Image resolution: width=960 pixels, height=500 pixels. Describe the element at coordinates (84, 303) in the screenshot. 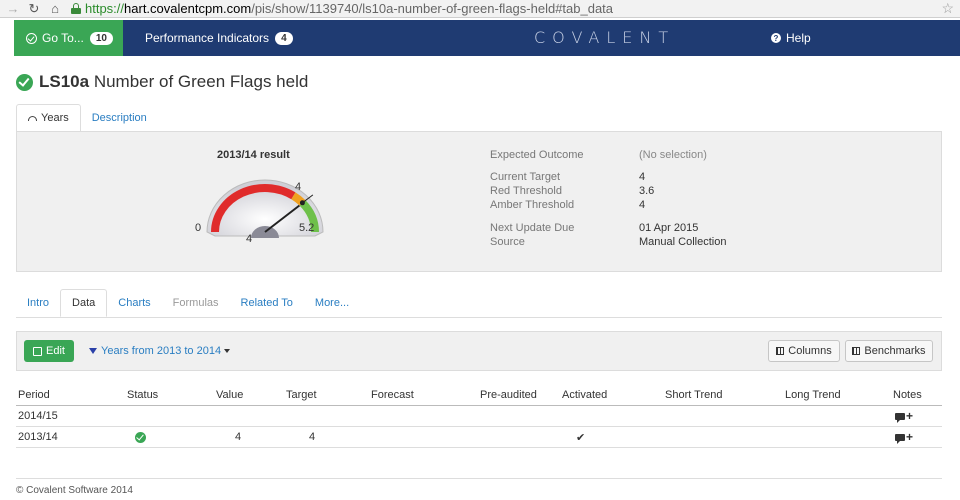

I see `tab-data: Data` at that location.